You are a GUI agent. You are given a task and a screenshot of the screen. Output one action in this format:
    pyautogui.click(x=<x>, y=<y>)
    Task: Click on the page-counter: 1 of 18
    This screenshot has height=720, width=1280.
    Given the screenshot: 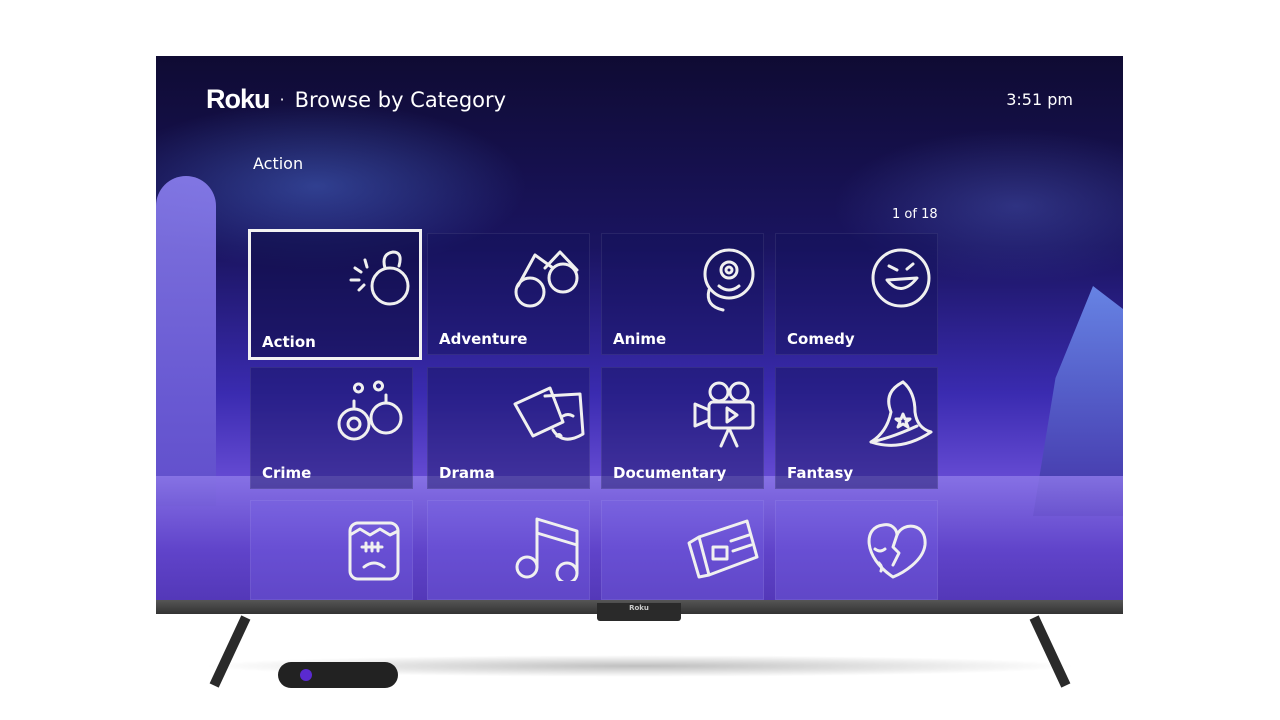 What is the action you would take?
    pyautogui.click(x=915, y=214)
    